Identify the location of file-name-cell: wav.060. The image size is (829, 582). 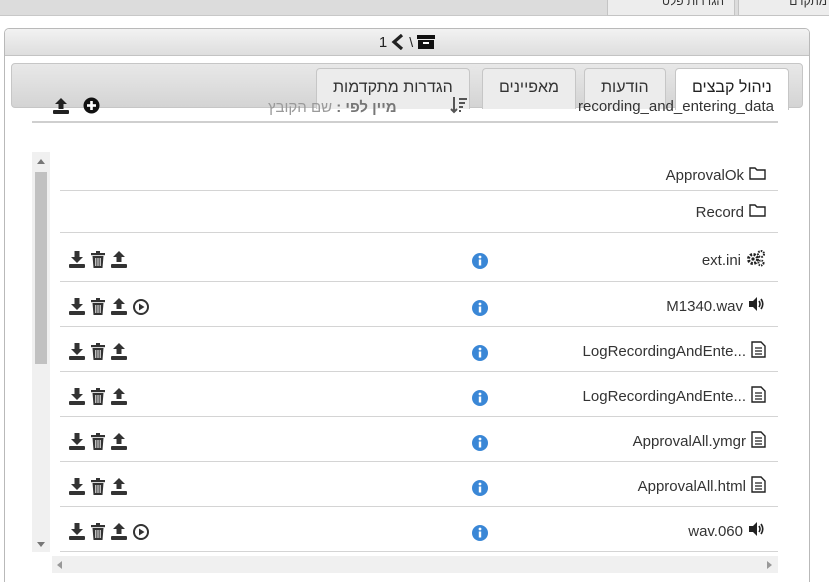
(727, 531).